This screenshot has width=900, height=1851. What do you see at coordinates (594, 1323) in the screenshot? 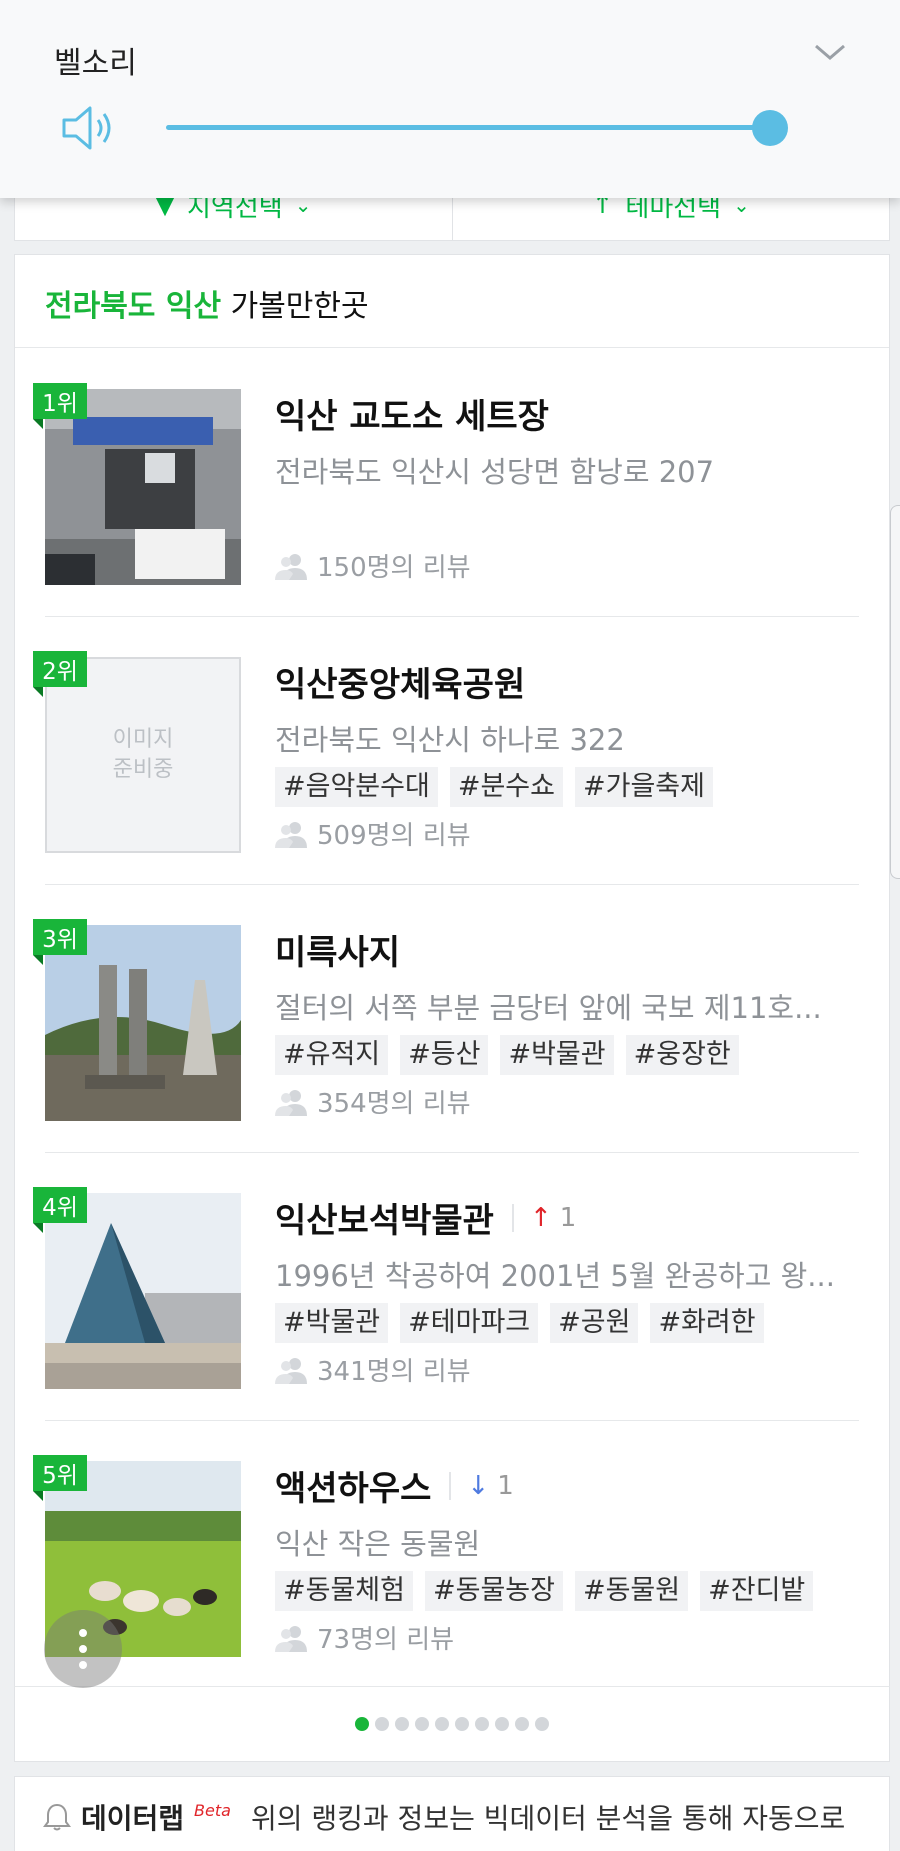
I see `tag: #공원` at bounding box center [594, 1323].